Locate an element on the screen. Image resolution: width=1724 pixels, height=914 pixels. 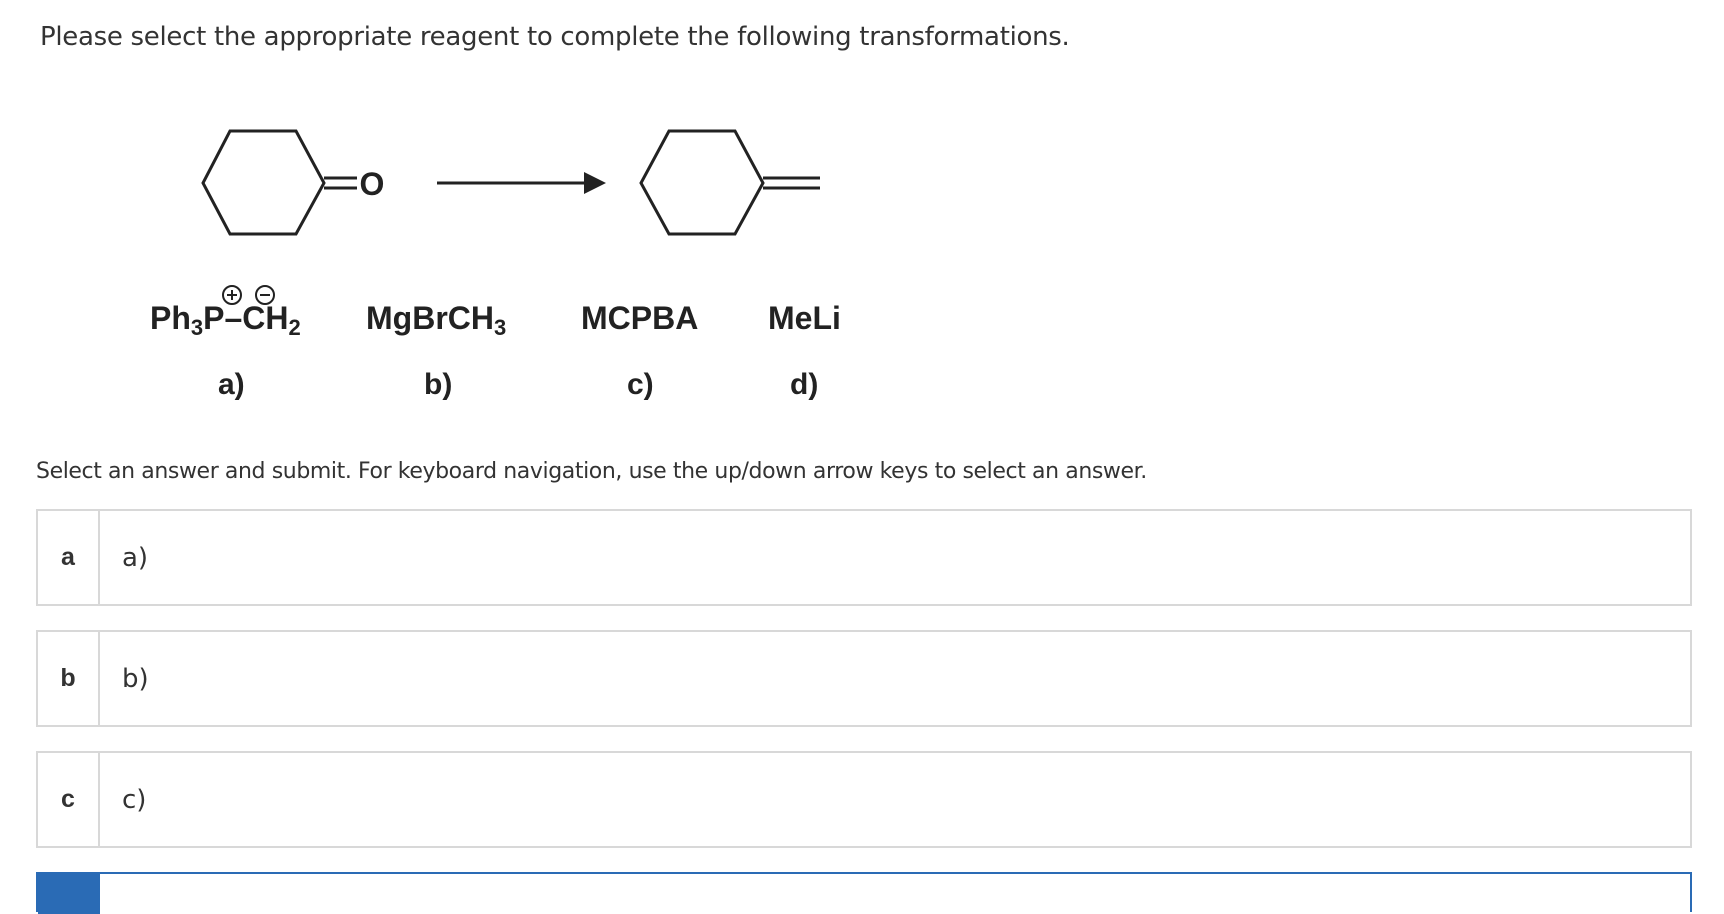
choice-letter: c is located at coordinates (69, 799).